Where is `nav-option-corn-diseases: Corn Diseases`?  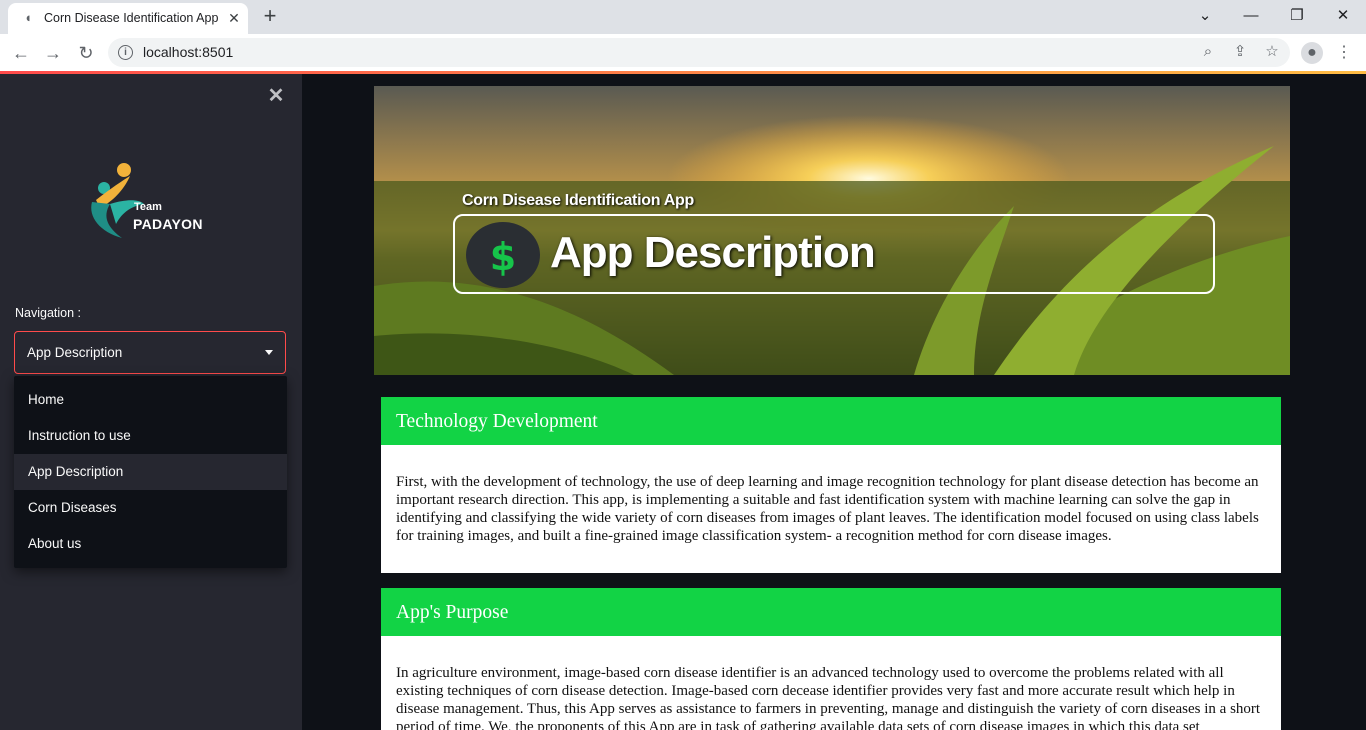
nav-option-corn-diseases: Corn Diseases is located at coordinates (150, 508).